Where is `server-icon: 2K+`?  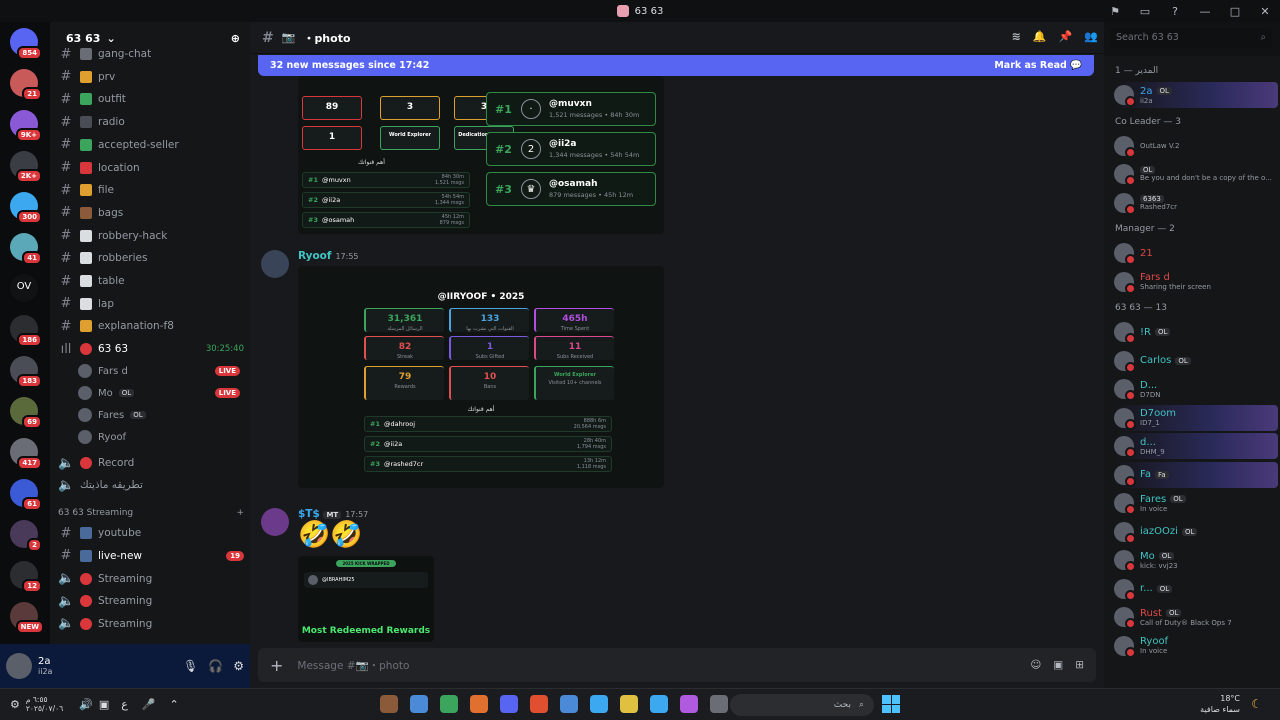 server-icon: 2K+ is located at coordinates (26, 167).